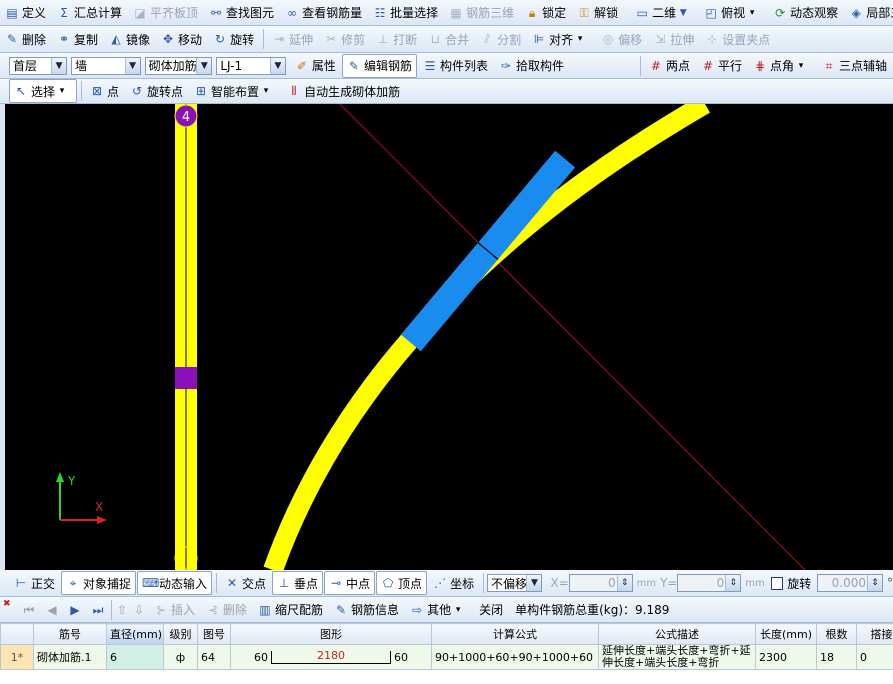  I want to click on column-header: 搭接, so click(874, 634).